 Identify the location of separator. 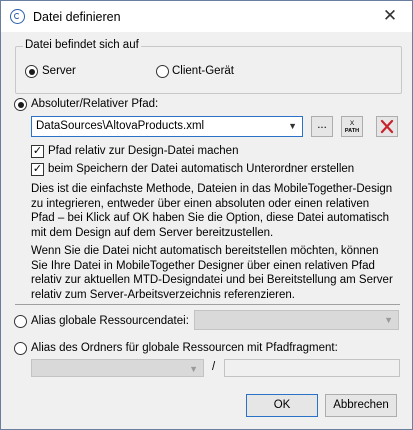
(207, 304).